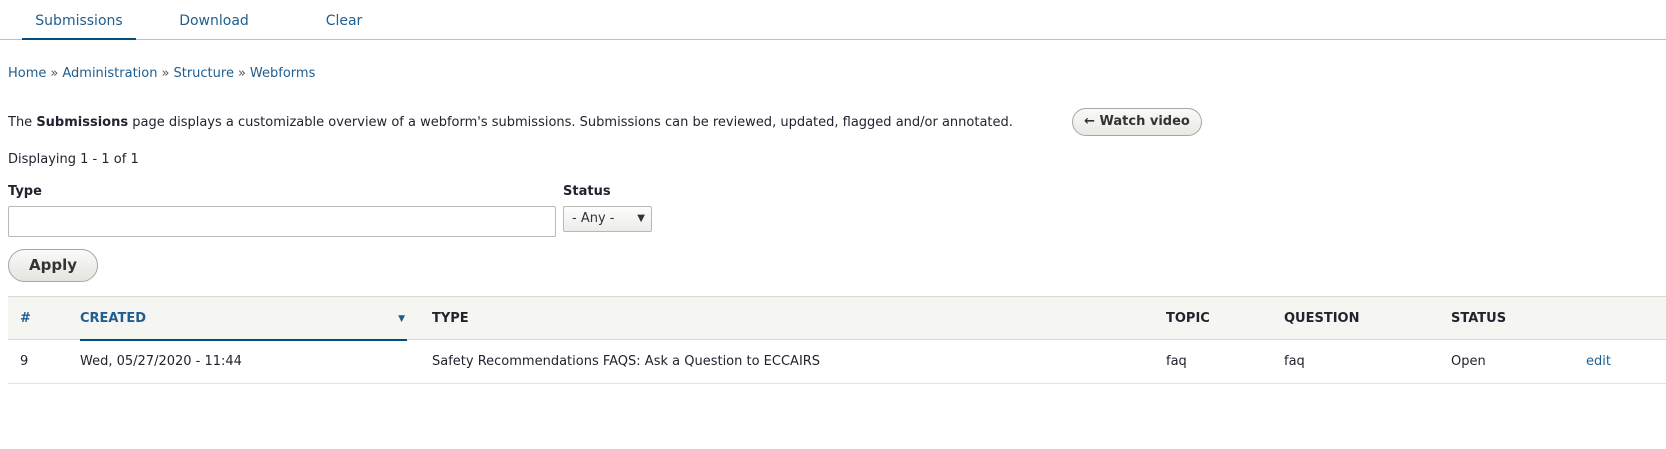  What do you see at coordinates (203, 73) in the screenshot?
I see `breadcrumb-structure: Structure` at bounding box center [203, 73].